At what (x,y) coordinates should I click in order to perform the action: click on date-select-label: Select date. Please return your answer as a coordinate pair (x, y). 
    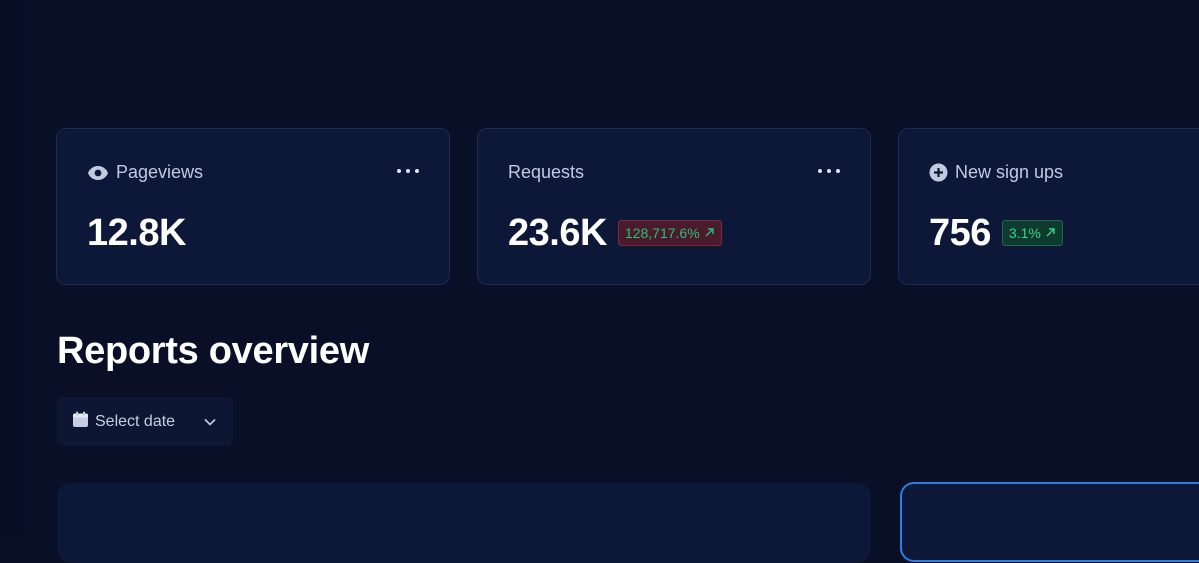
    Looking at the image, I should click on (135, 421).